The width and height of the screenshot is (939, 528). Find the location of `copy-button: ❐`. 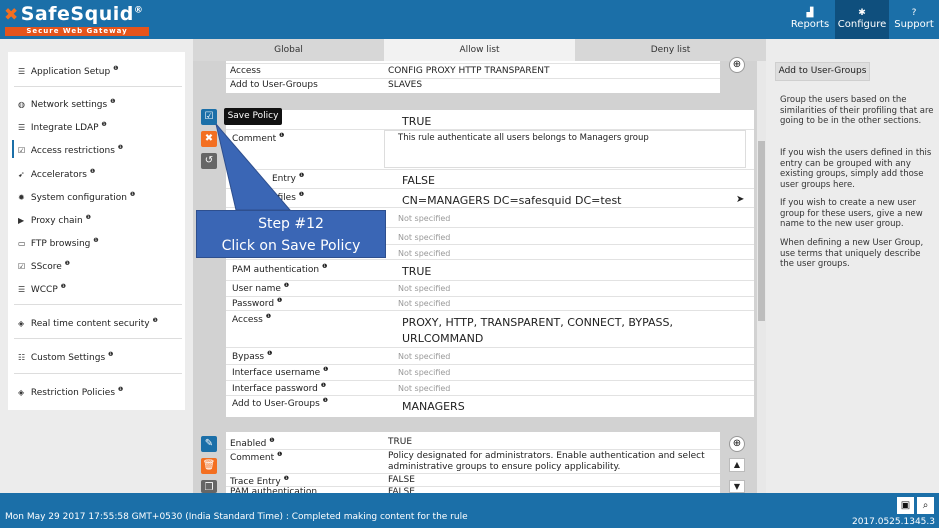

copy-button: ❐ is located at coordinates (209, 486).